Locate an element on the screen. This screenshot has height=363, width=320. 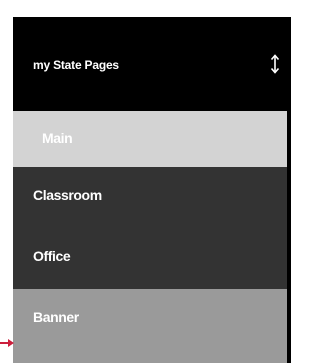
menu-item-office: Office is located at coordinates (150, 258).